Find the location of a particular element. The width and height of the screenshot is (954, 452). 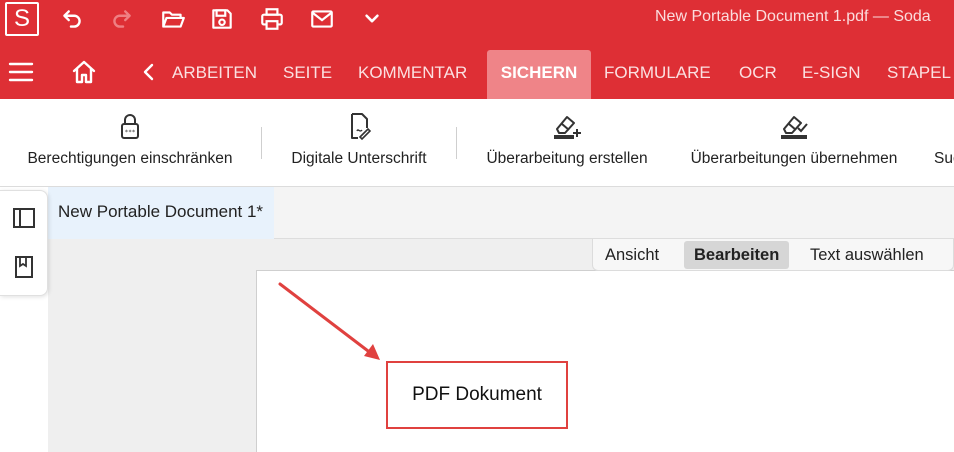

redact-add-icon is located at coordinates (567, 127).